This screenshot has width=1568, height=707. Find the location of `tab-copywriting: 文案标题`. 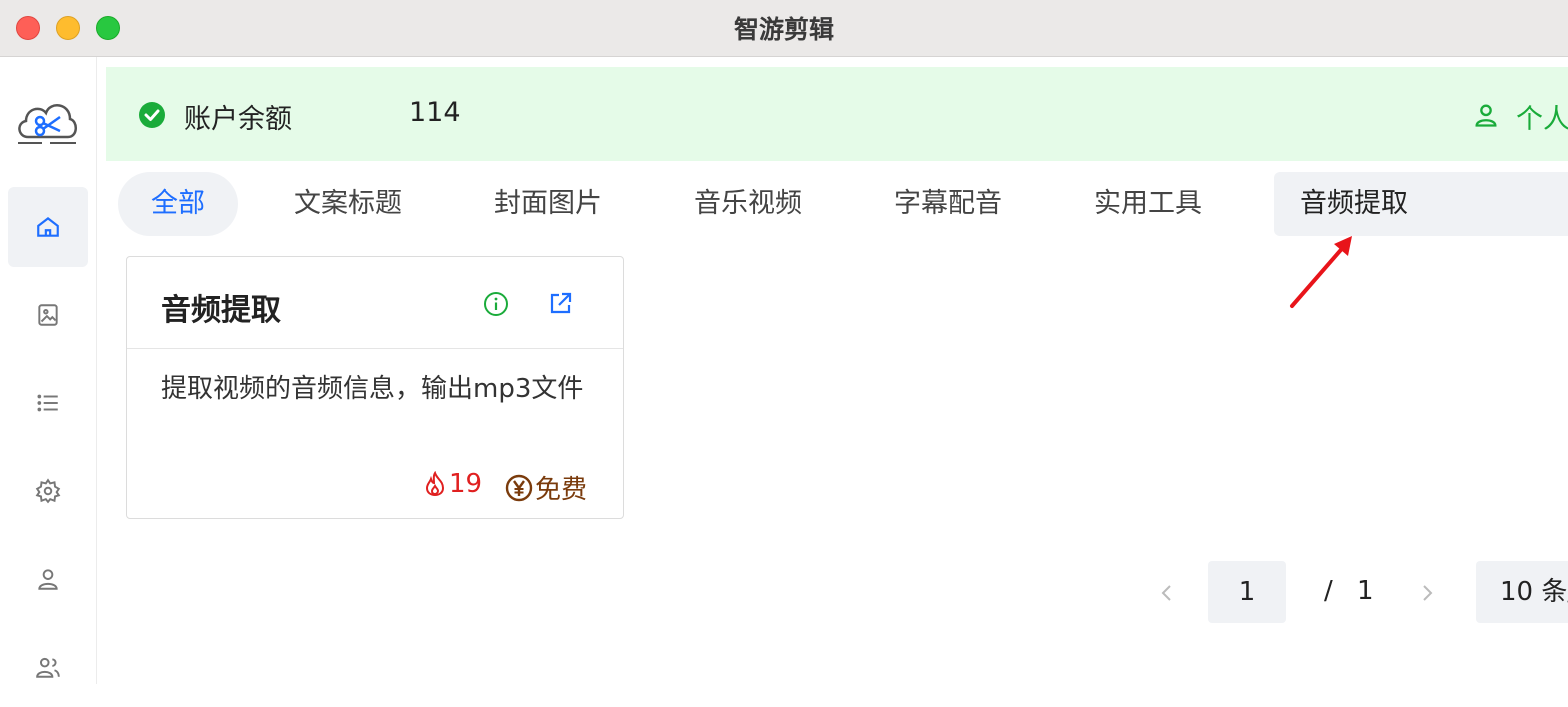

tab-copywriting: 文案标题 is located at coordinates (348, 204).